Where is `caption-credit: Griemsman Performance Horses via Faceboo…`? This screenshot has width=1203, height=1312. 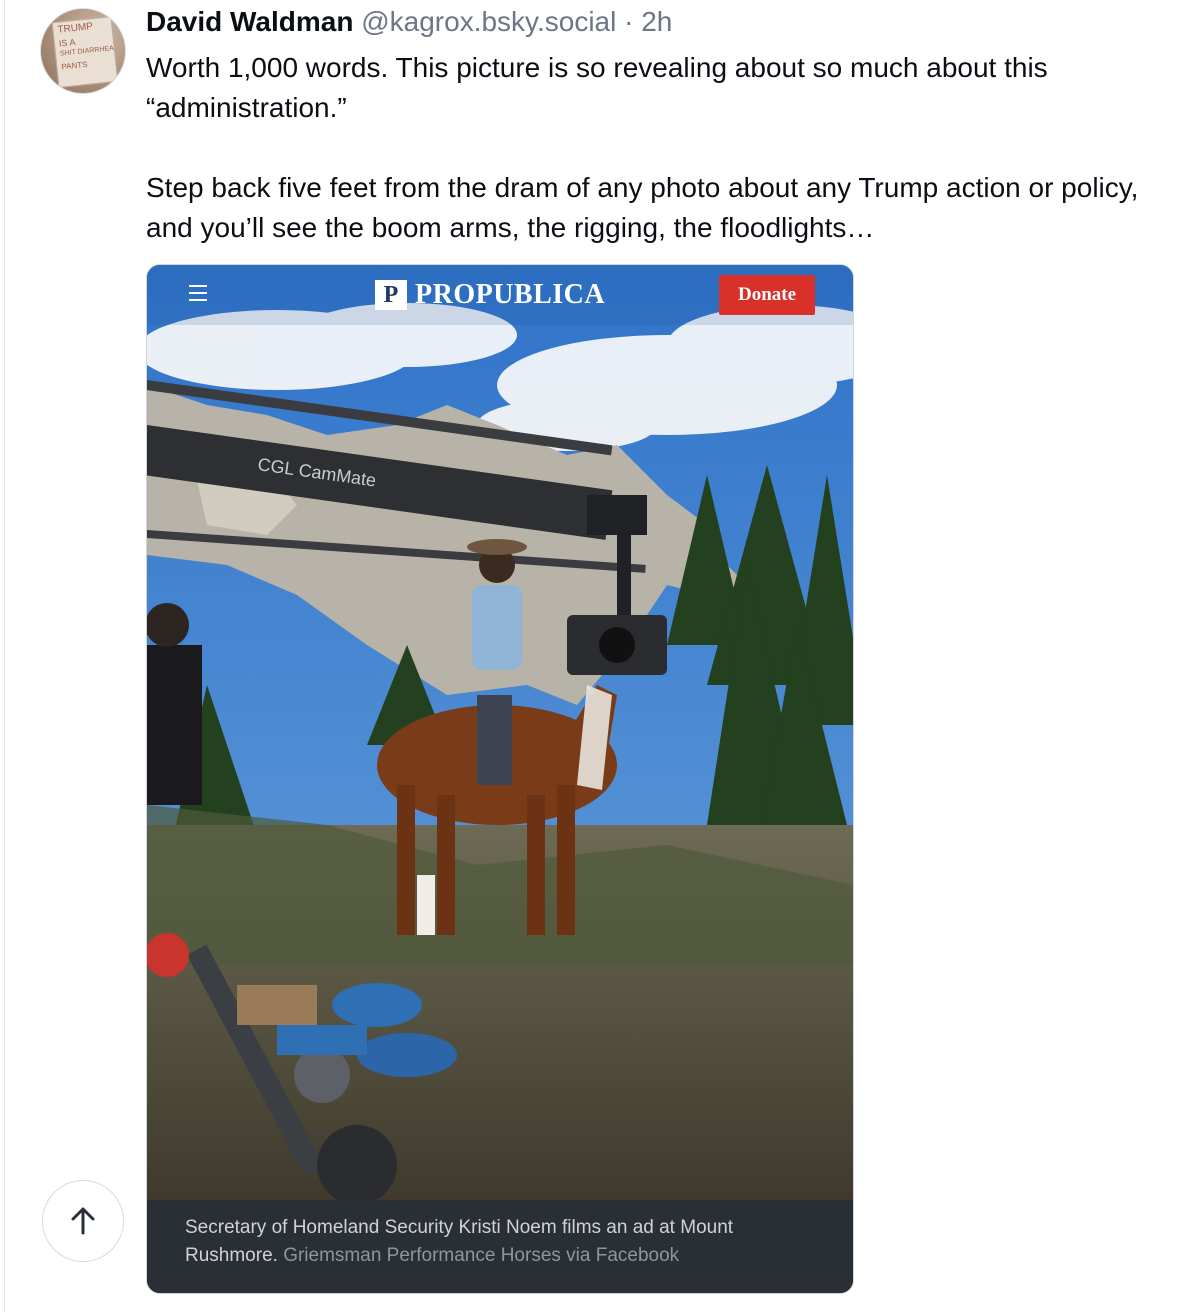 caption-credit: Griemsman Performance Horses via Faceboo… is located at coordinates (481, 1255).